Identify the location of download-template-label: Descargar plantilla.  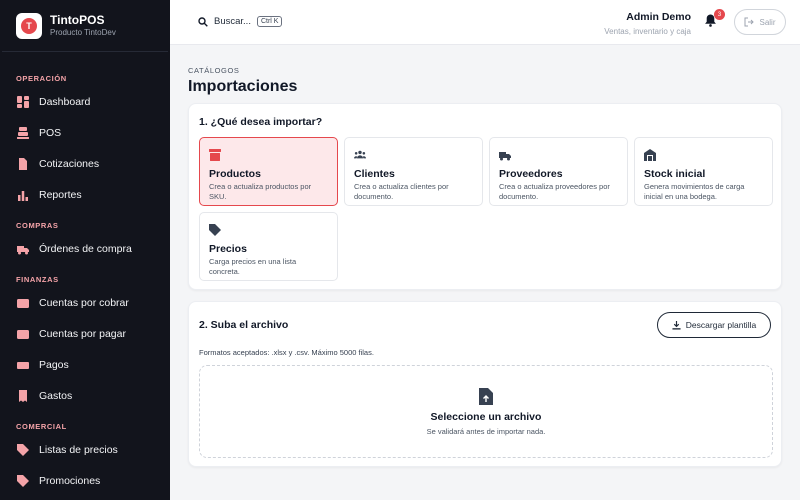
(721, 325).